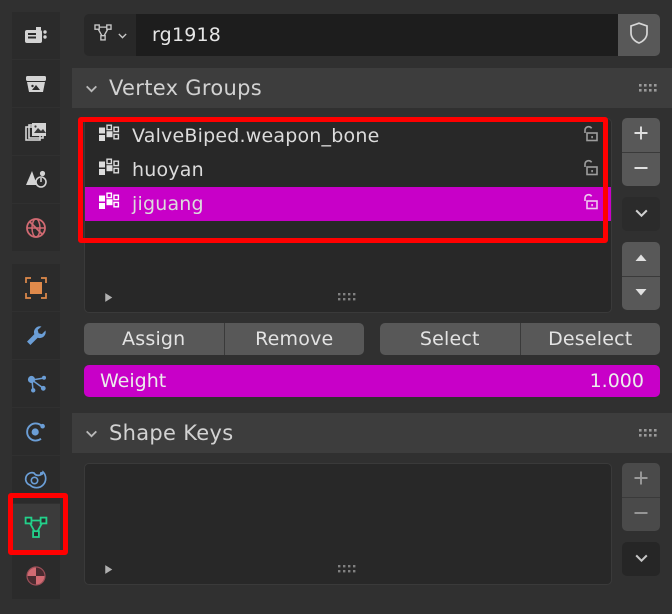 The width and height of the screenshot is (672, 614). I want to click on weight-slider: Weight 1.000, so click(372, 381).